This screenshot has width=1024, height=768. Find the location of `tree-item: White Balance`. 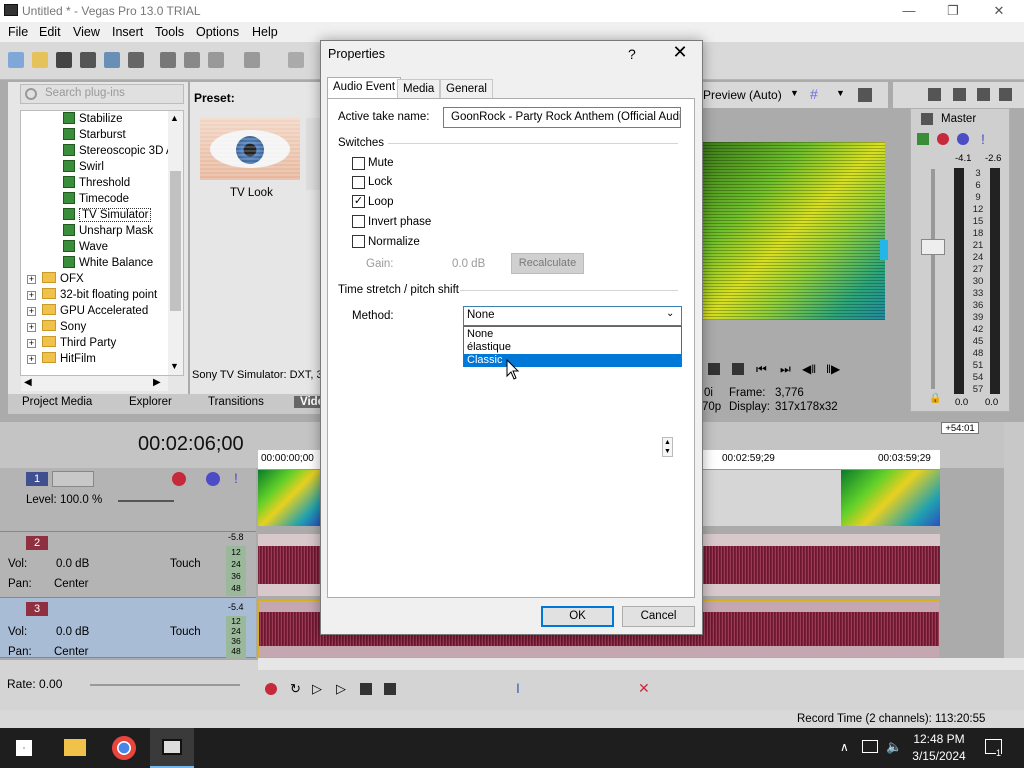

tree-item: White Balance is located at coordinates (108, 264).